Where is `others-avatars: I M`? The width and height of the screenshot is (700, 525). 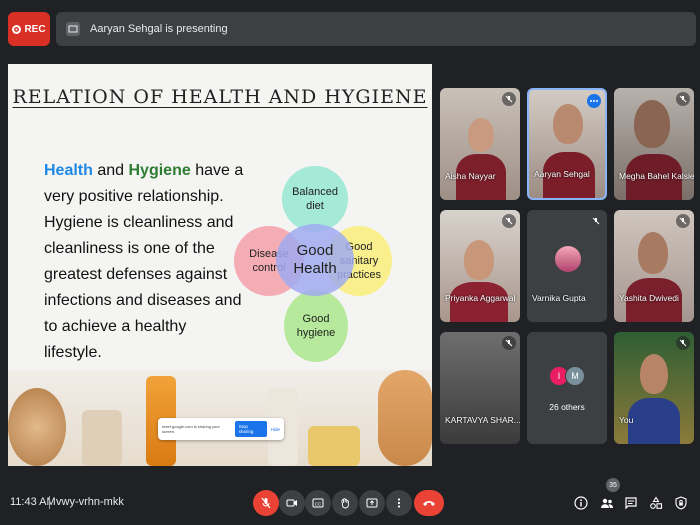
others-avatars: I M is located at coordinates (567, 376).